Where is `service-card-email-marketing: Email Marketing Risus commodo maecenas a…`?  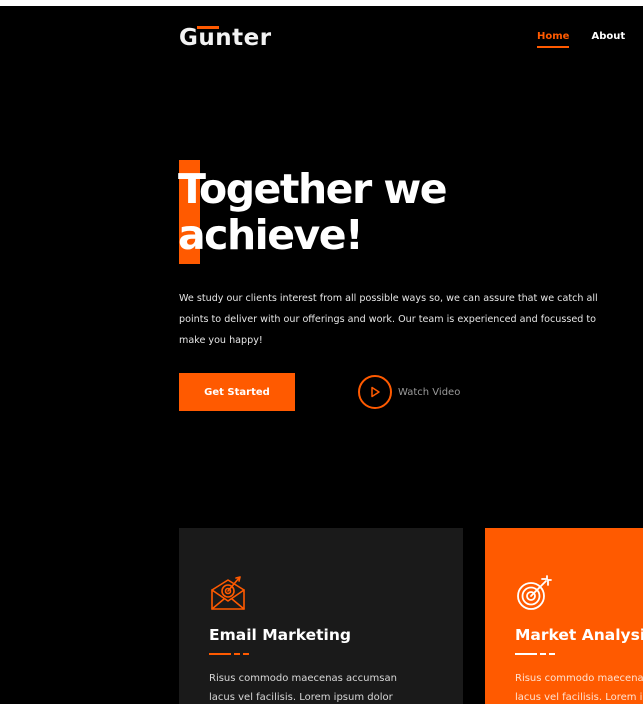 service-card-email-marketing: Email Marketing Risus commodo maecenas a… is located at coordinates (321, 616).